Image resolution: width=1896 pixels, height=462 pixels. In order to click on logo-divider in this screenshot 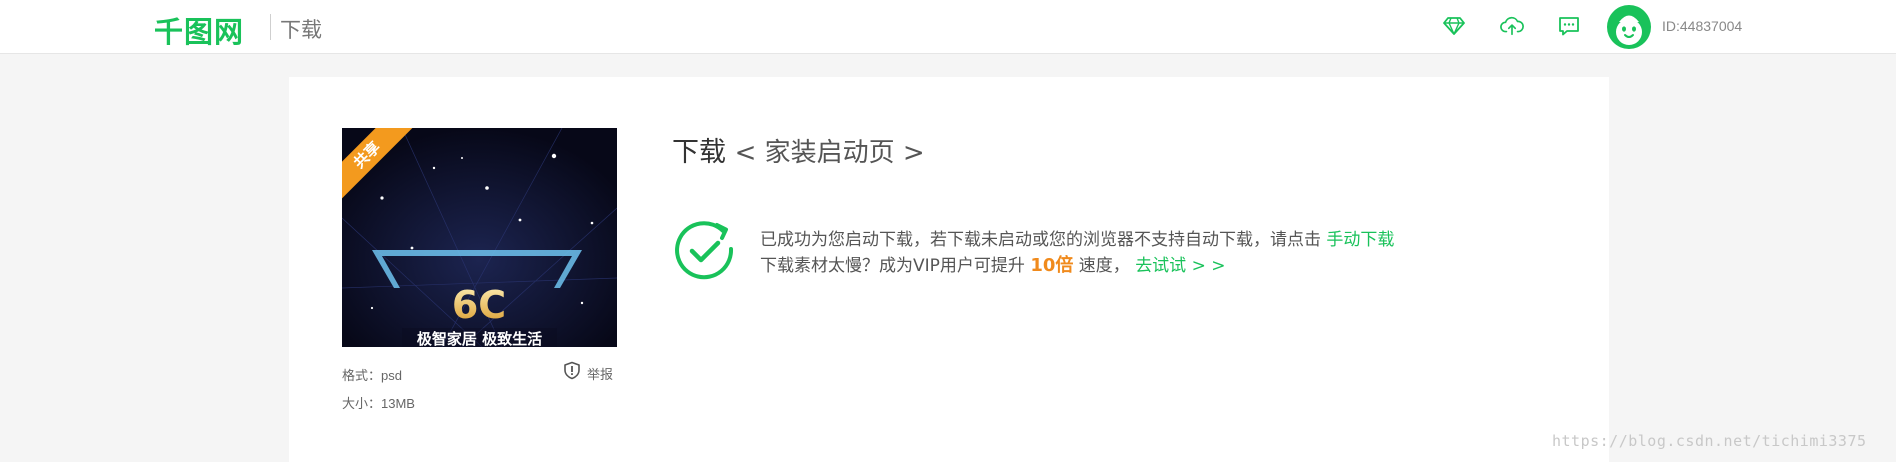, I will do `click(270, 27)`.